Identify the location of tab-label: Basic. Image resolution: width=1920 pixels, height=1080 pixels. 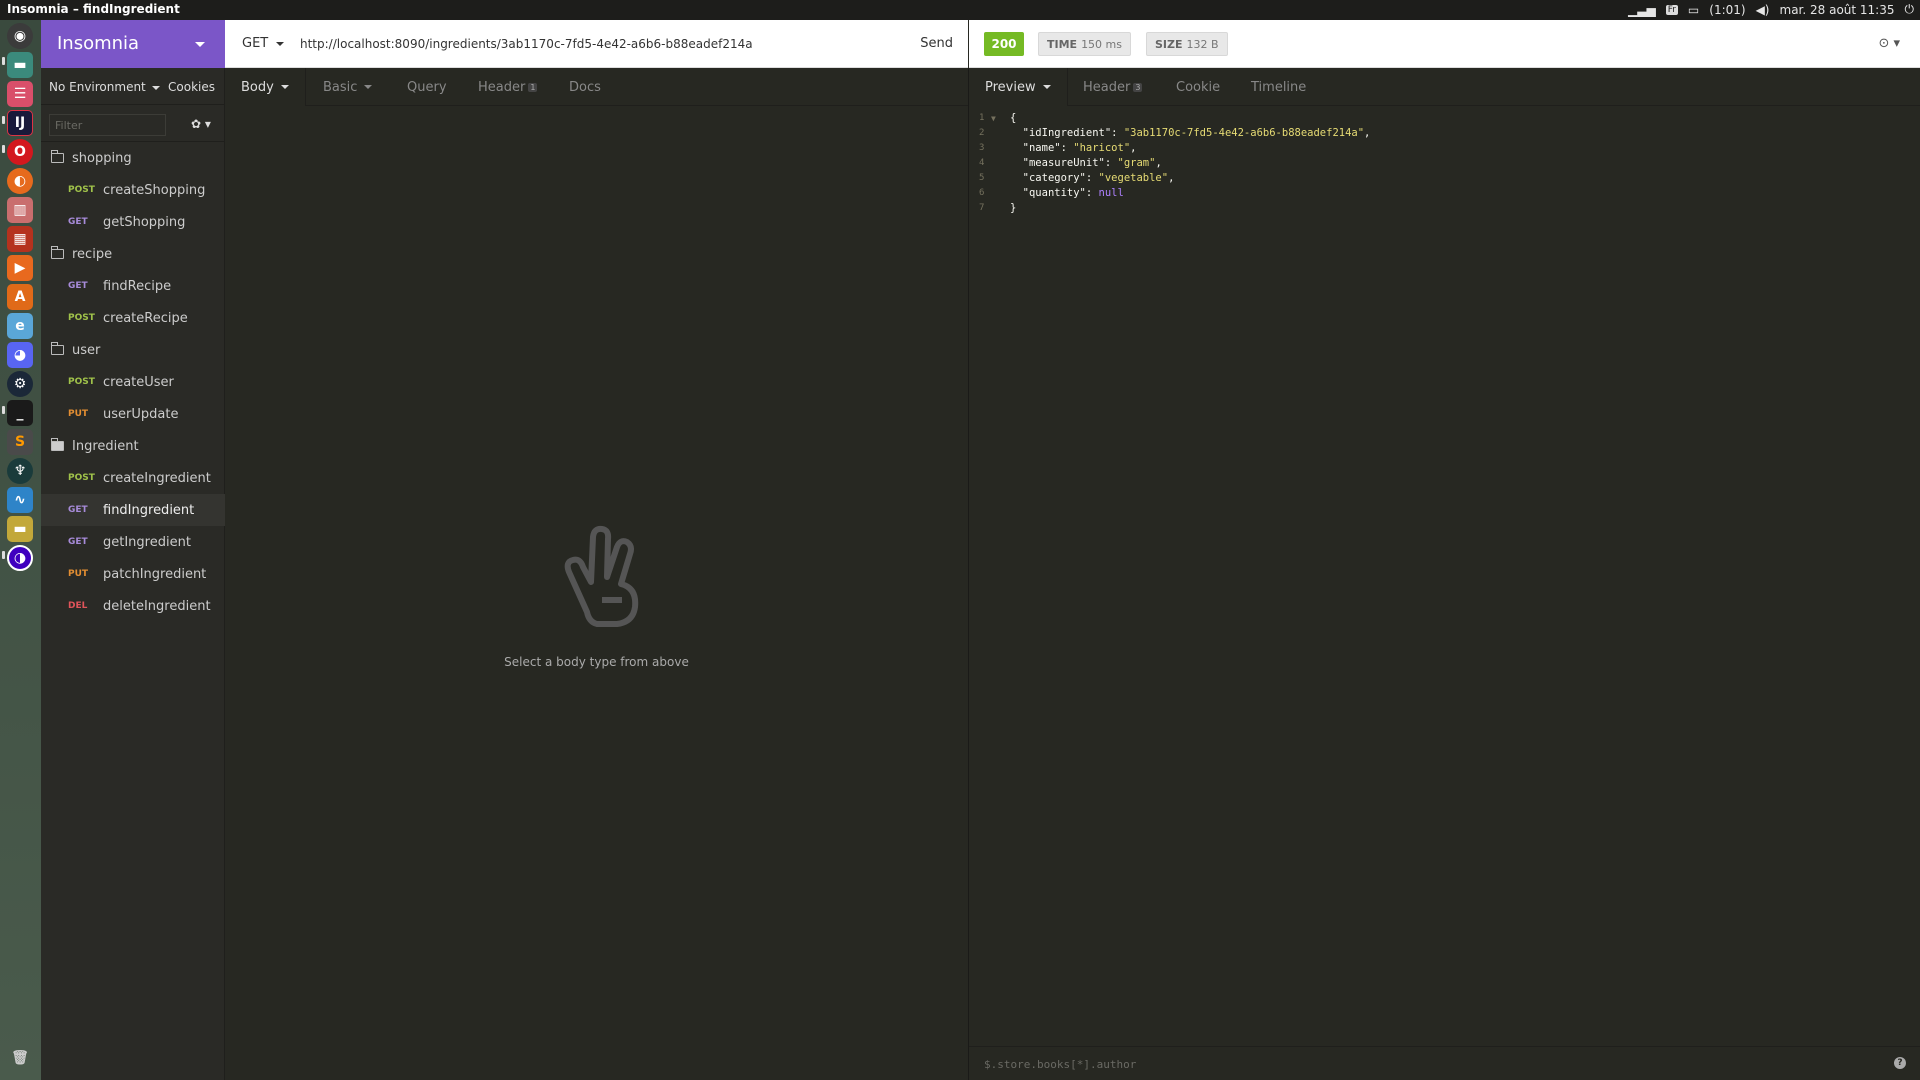
(340, 87).